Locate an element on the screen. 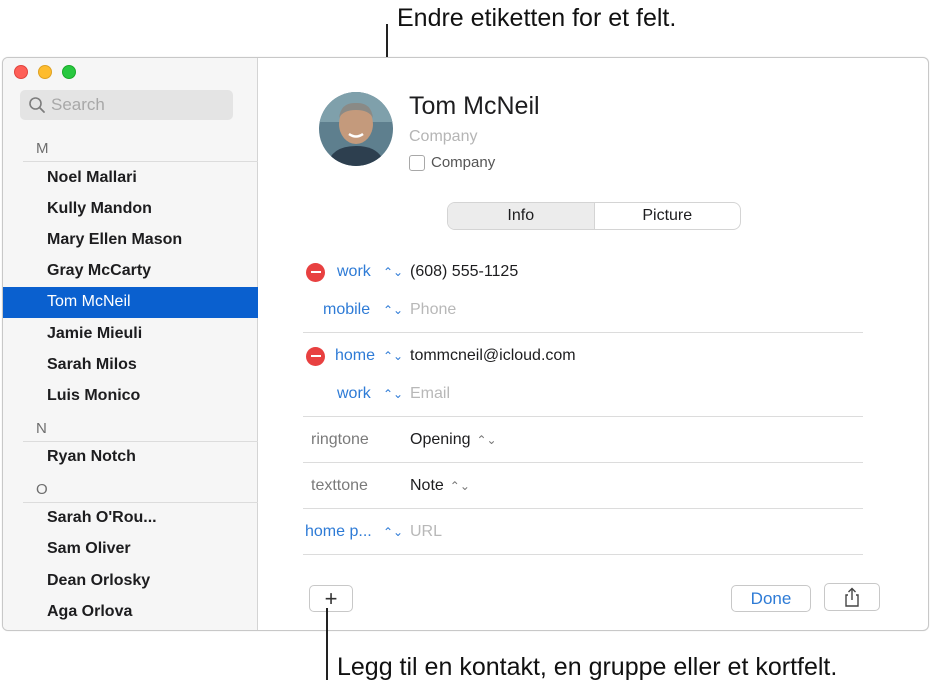 This screenshot has height=697, width=936. share-button is located at coordinates (852, 597).